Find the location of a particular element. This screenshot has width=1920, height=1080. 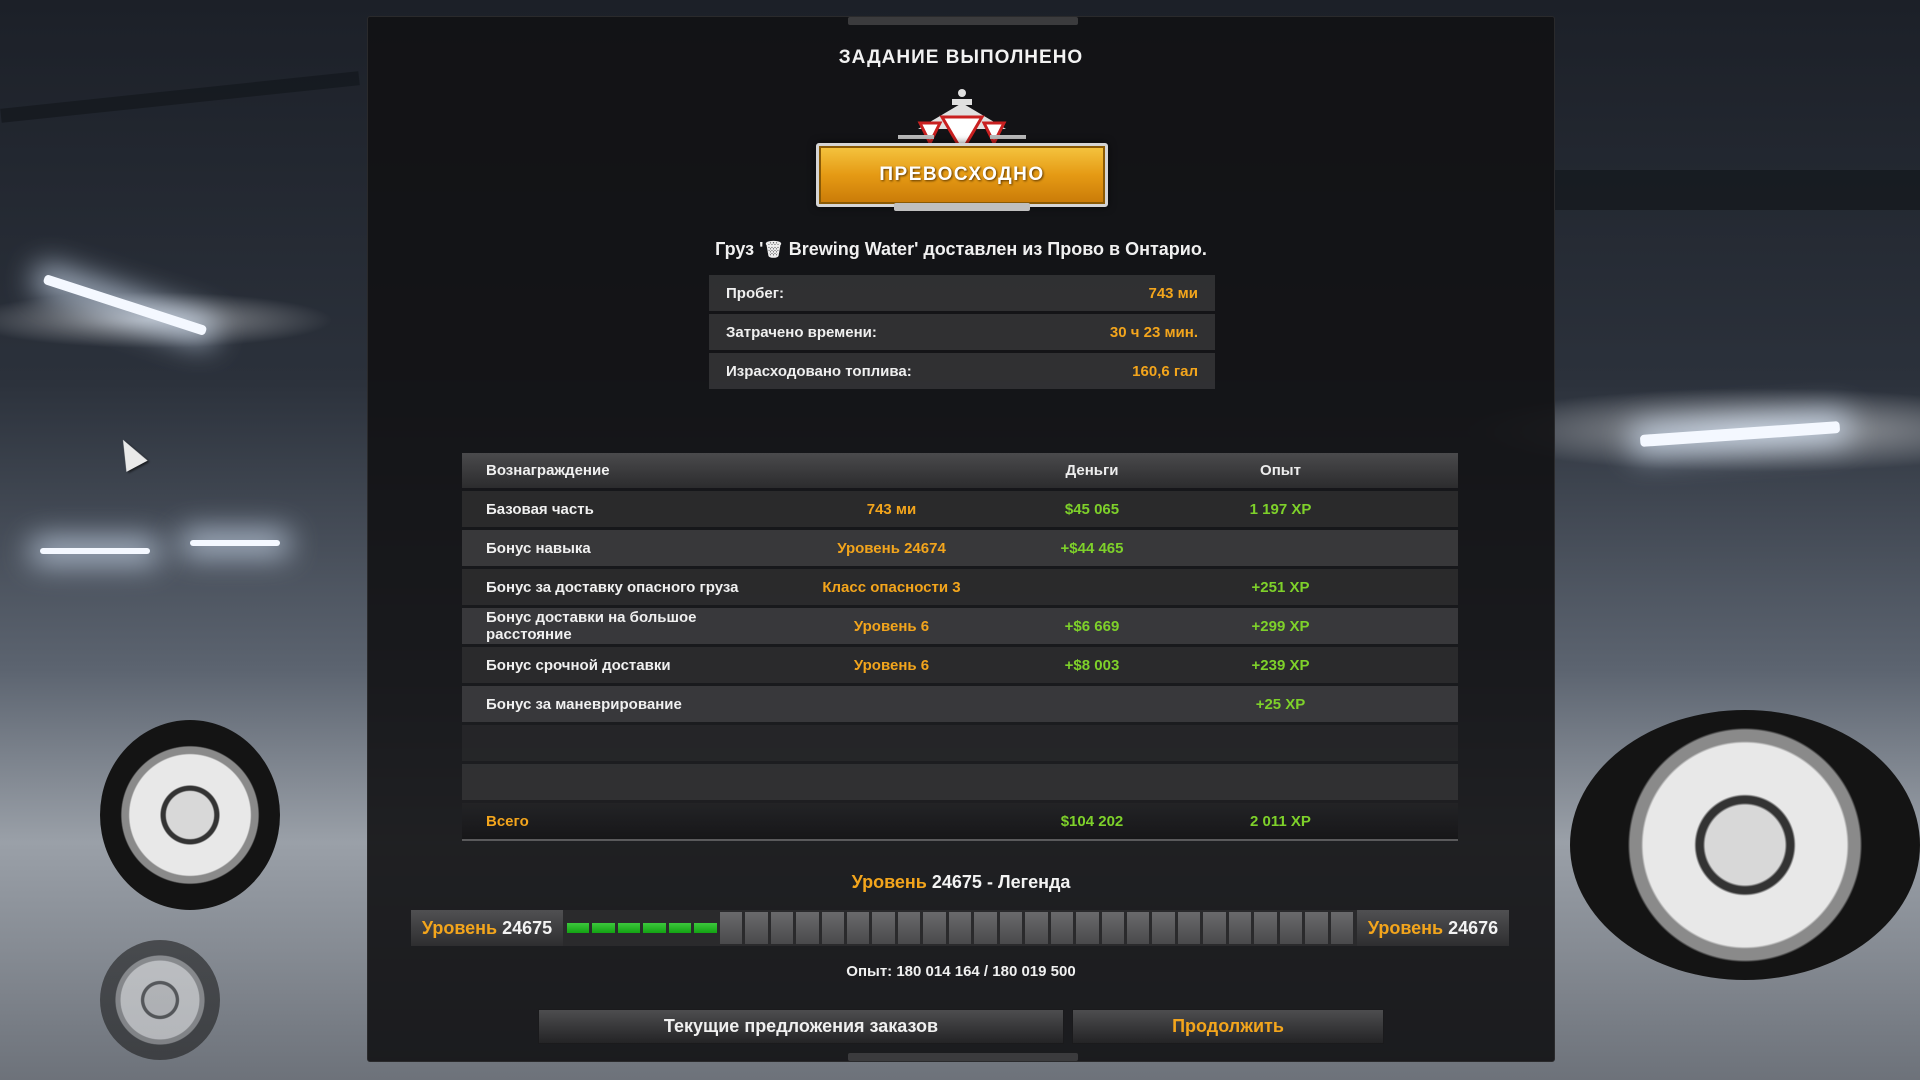

row-xp: +299 XP is located at coordinates (1280, 626).